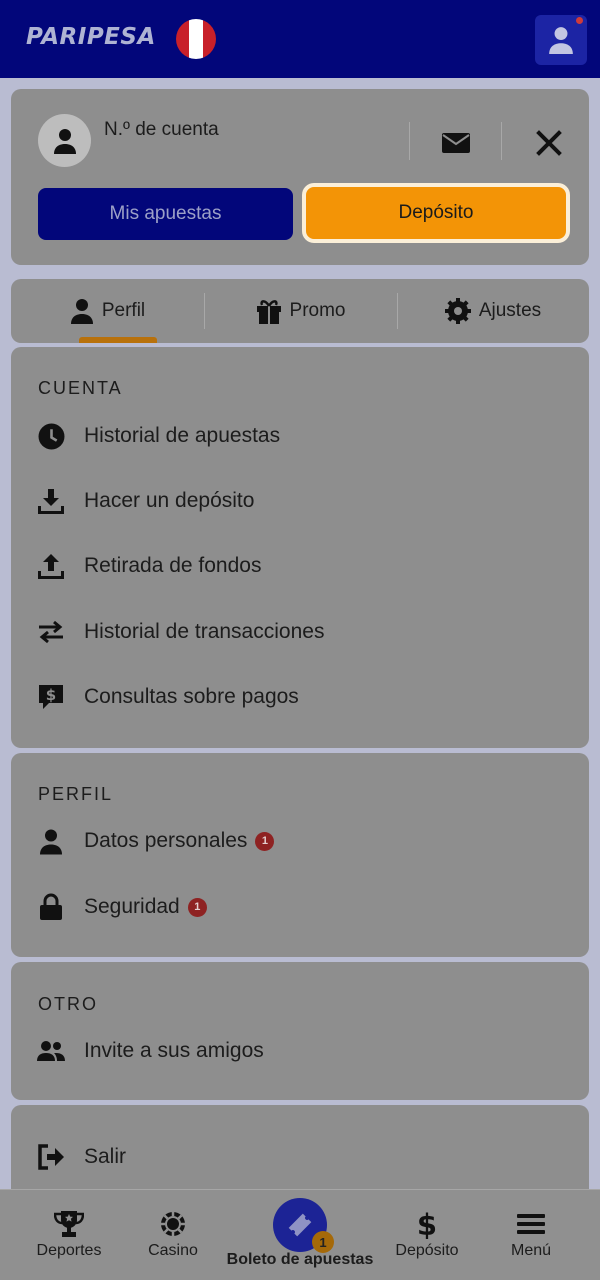  What do you see at coordinates (300, 39) in the screenshot?
I see `top-bar: PARIPESA` at bounding box center [300, 39].